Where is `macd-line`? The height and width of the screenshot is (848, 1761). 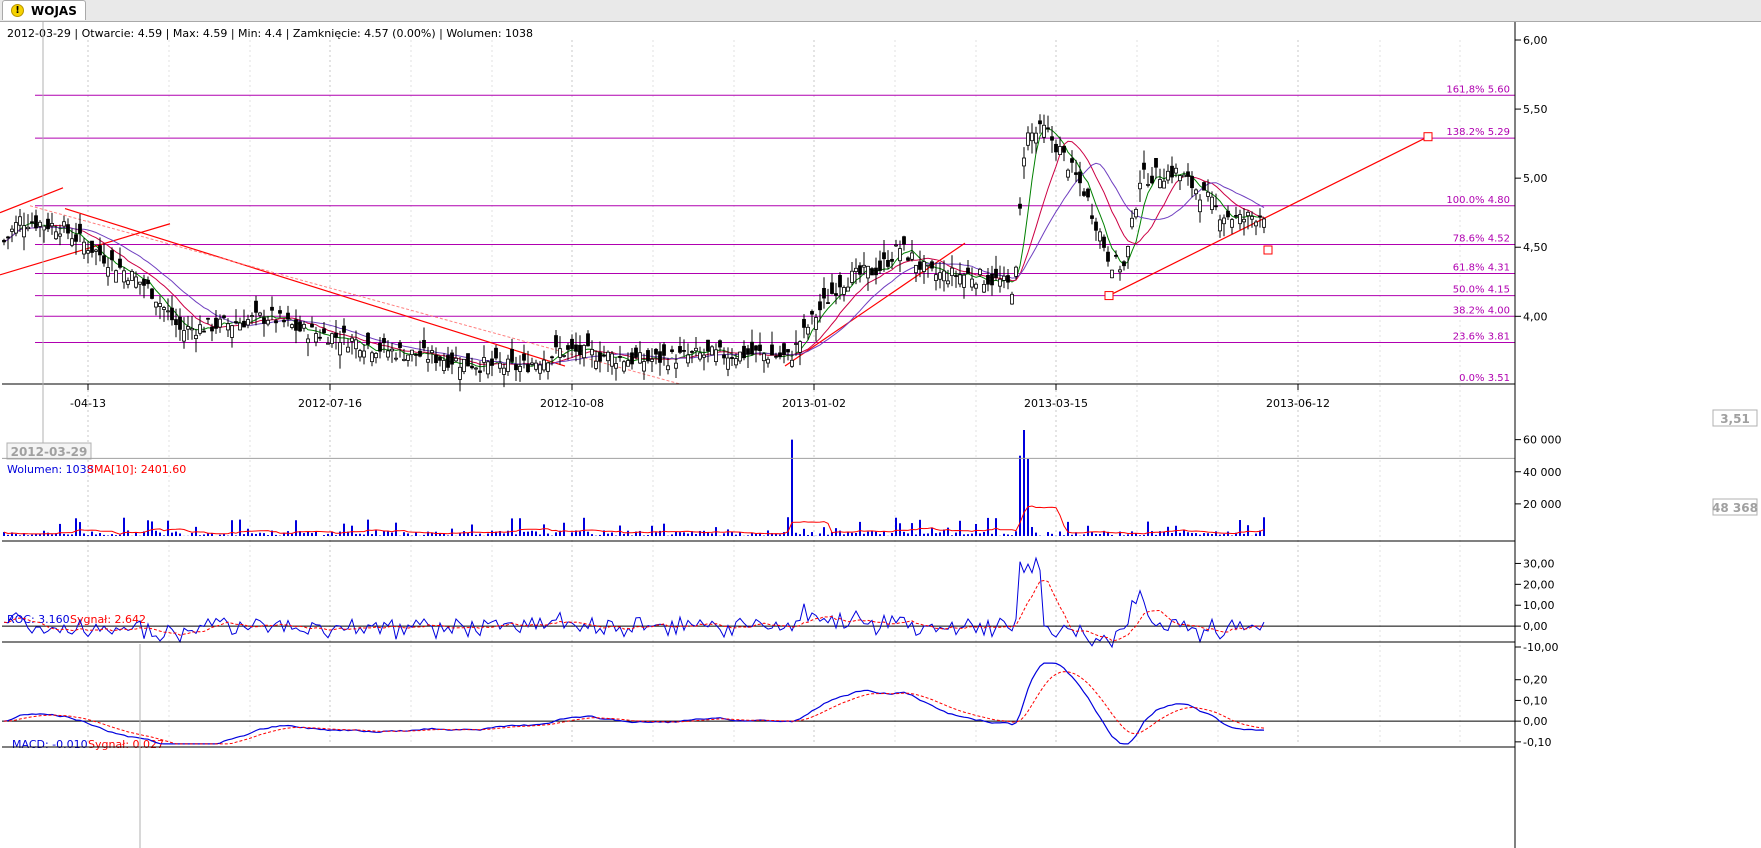
macd-line is located at coordinates (634, 703).